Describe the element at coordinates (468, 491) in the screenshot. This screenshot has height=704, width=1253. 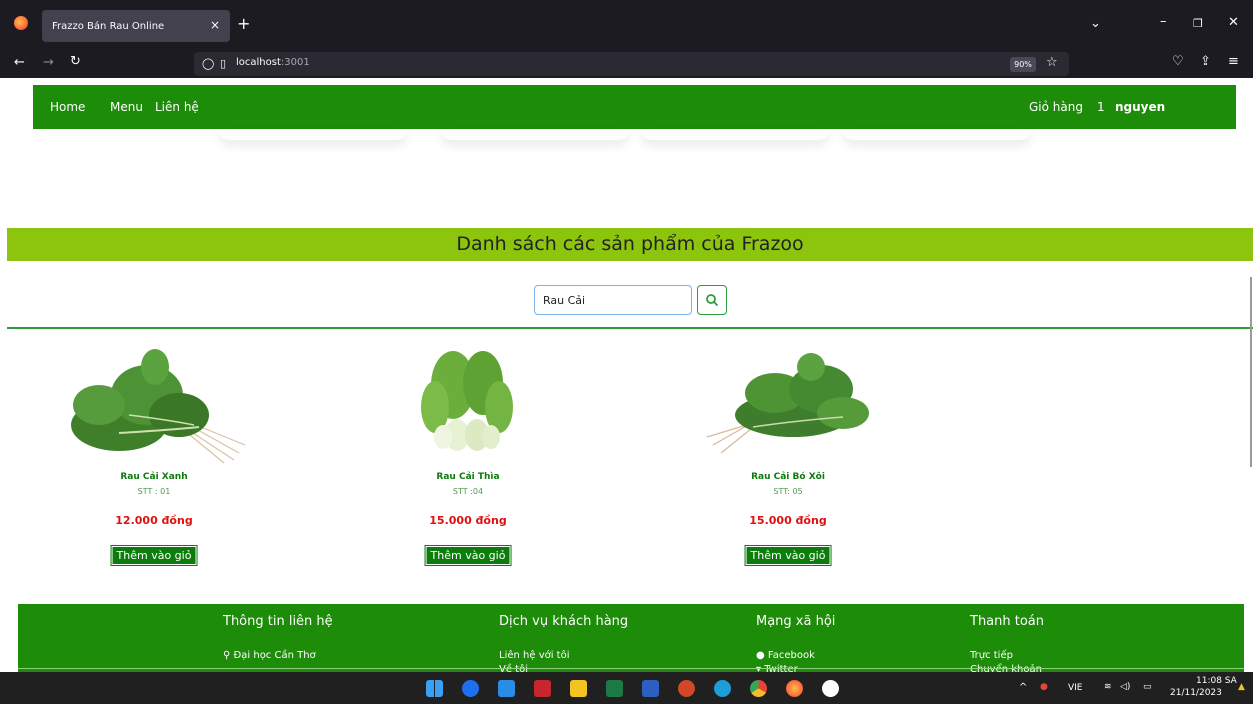
I see `product-stt: STT :04` at that location.